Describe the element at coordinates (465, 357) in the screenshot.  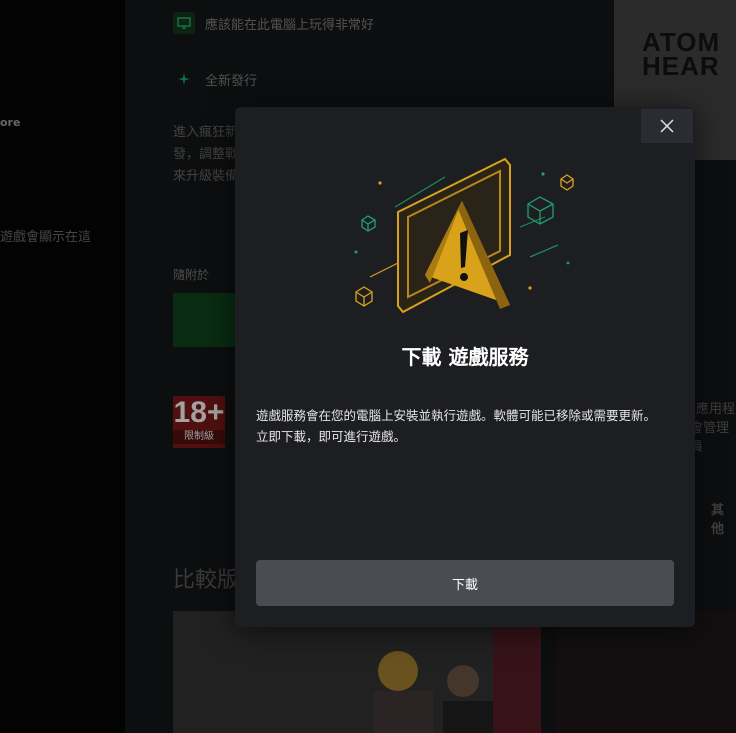
I see `dialog-title: 下載 遊戲服務` at that location.